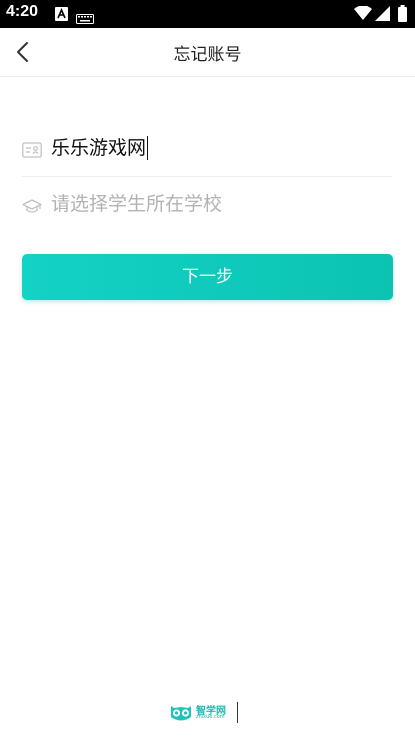  I want to click on account-name-field: 乐乐游戏网, so click(207, 153).